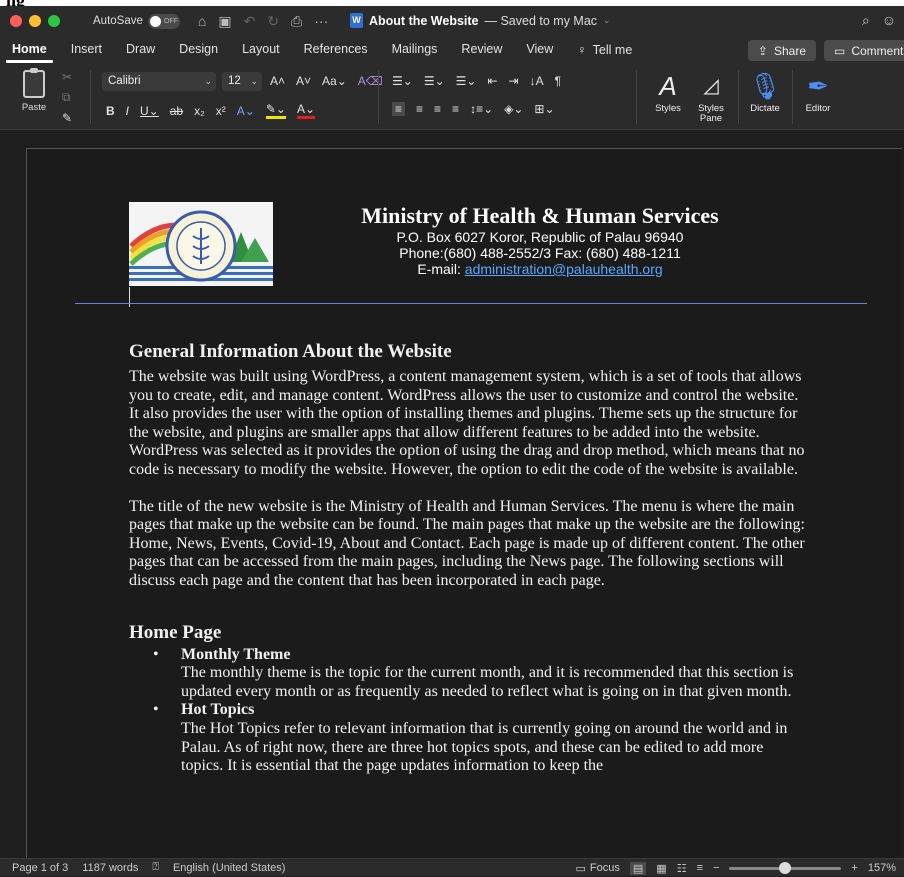 The image size is (904, 877). I want to click on zoom-slider-thumb, so click(785, 867).